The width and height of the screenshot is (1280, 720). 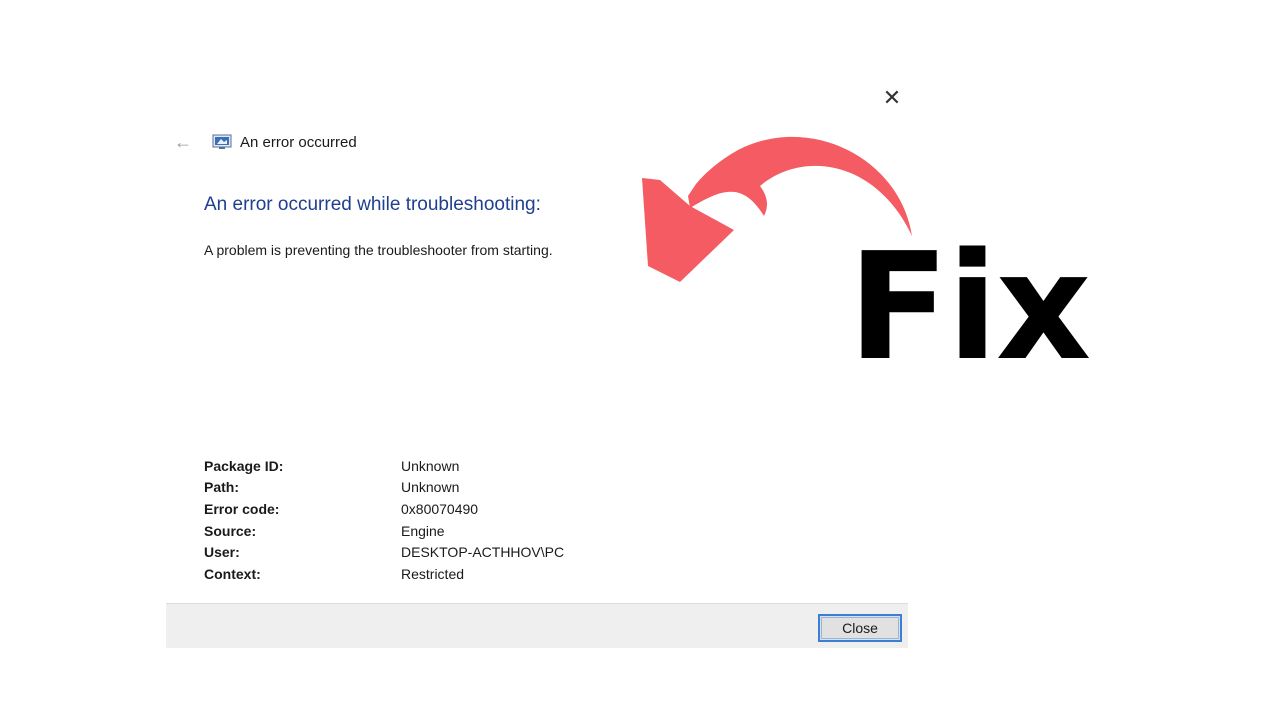 What do you see at coordinates (244, 465) in the screenshot?
I see `detail-label: Package ID:` at bounding box center [244, 465].